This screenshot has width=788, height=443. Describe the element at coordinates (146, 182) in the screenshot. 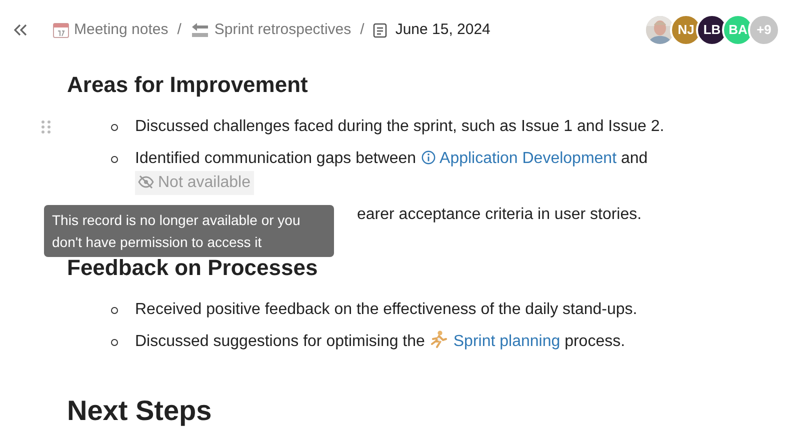

I see `hidden-eye-icon` at that location.